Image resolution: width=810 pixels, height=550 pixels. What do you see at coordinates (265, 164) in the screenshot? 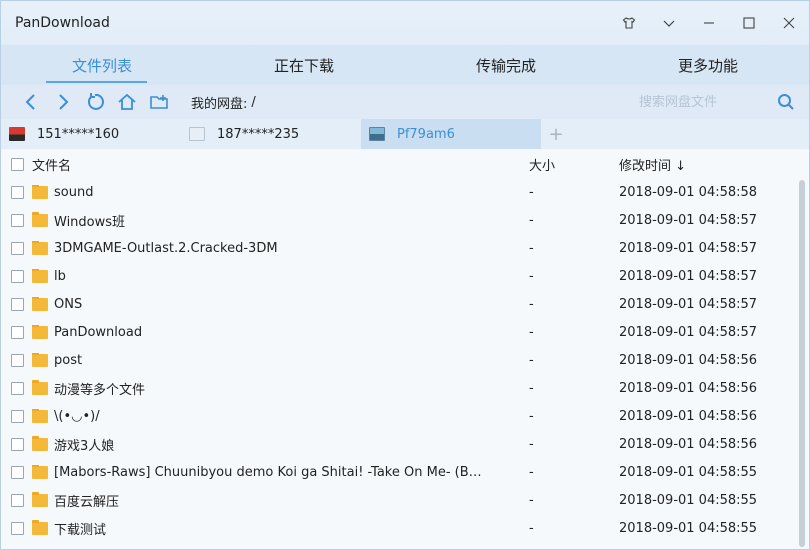
I see `header-name: 文件名` at bounding box center [265, 164].